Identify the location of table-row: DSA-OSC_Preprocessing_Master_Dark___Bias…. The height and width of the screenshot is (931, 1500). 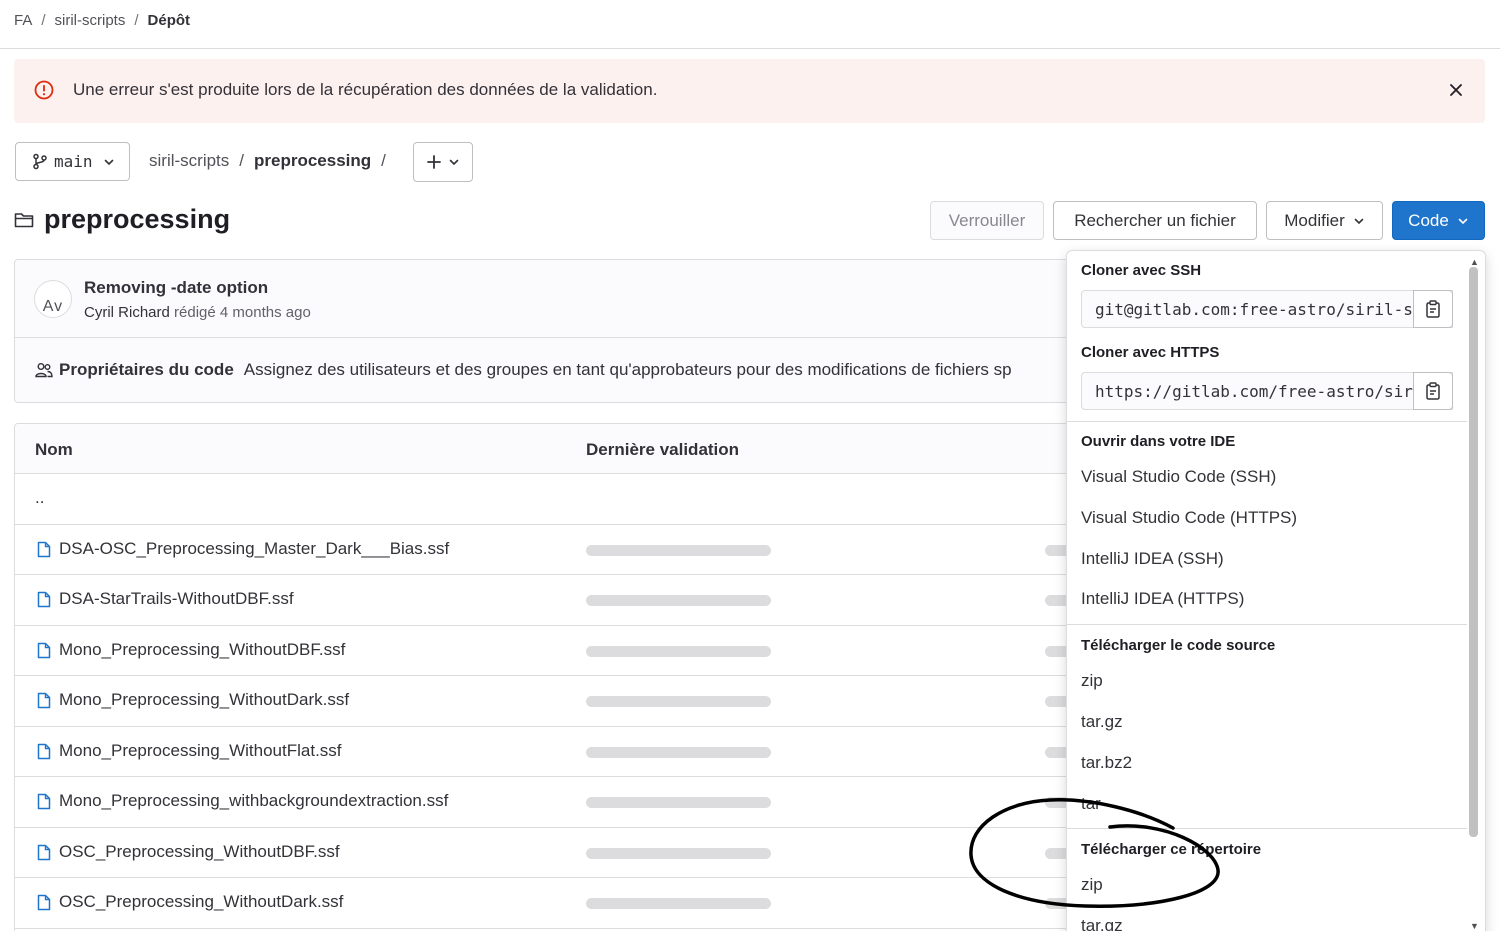
(544, 550).